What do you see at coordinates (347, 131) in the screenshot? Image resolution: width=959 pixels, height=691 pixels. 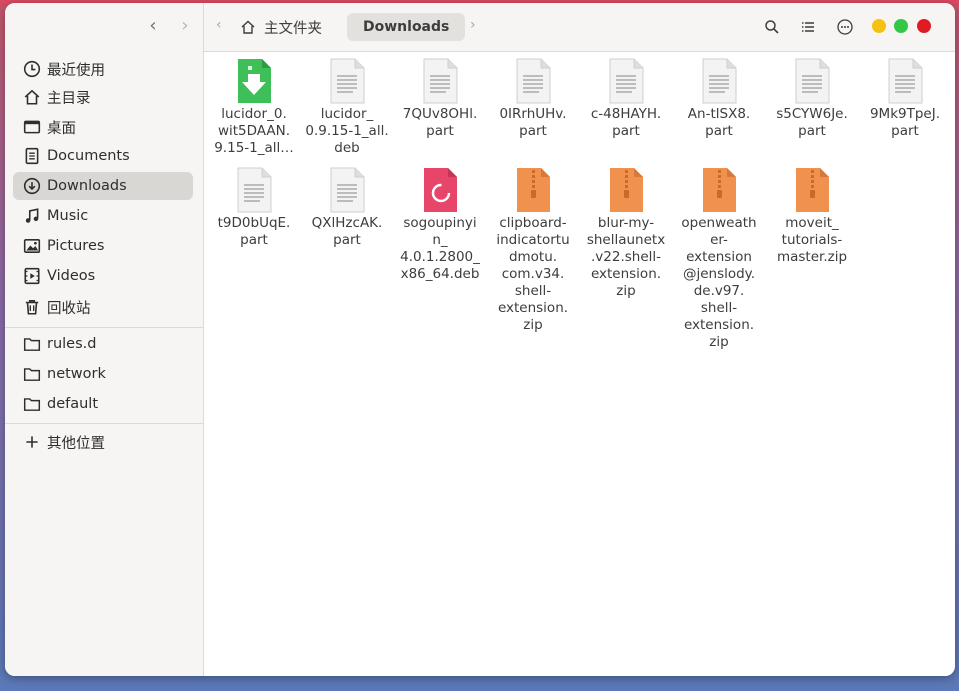 I see `file-name: lucidor_ 0.9.15-1_all. deb` at bounding box center [347, 131].